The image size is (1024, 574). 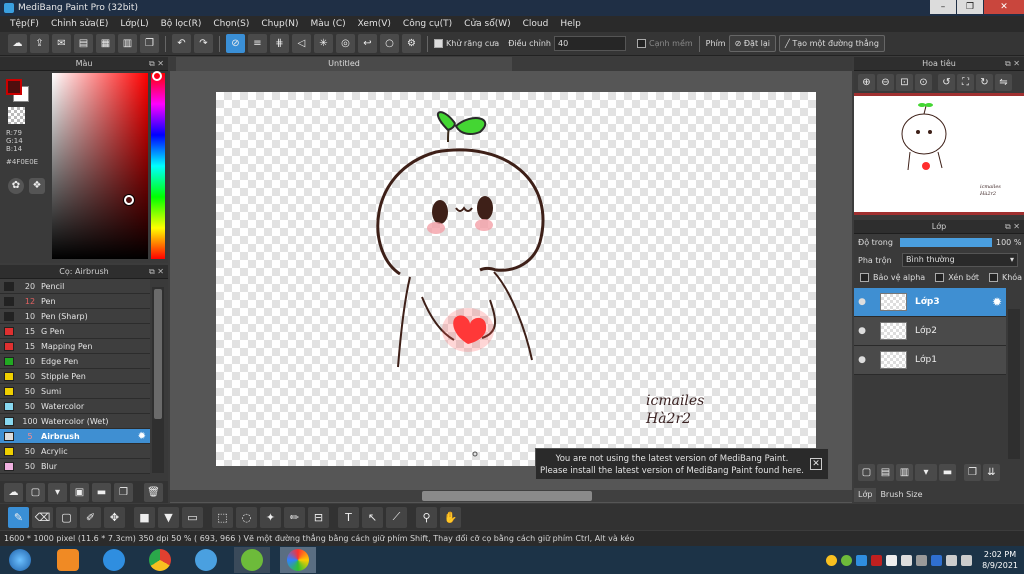 I want to click on menu-snap: Chụp(N), so click(x=279, y=24).